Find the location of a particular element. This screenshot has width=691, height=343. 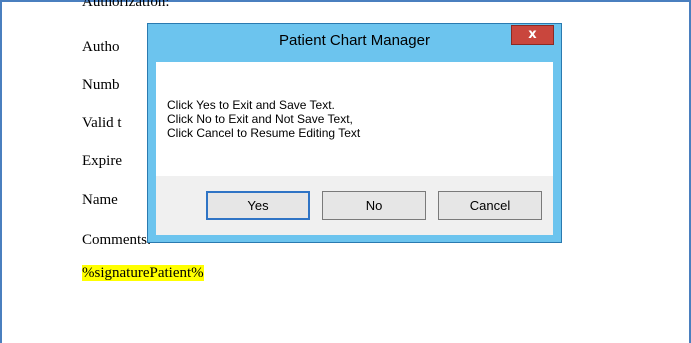

signature-placeholder: %signaturePatient% is located at coordinates (143, 273).